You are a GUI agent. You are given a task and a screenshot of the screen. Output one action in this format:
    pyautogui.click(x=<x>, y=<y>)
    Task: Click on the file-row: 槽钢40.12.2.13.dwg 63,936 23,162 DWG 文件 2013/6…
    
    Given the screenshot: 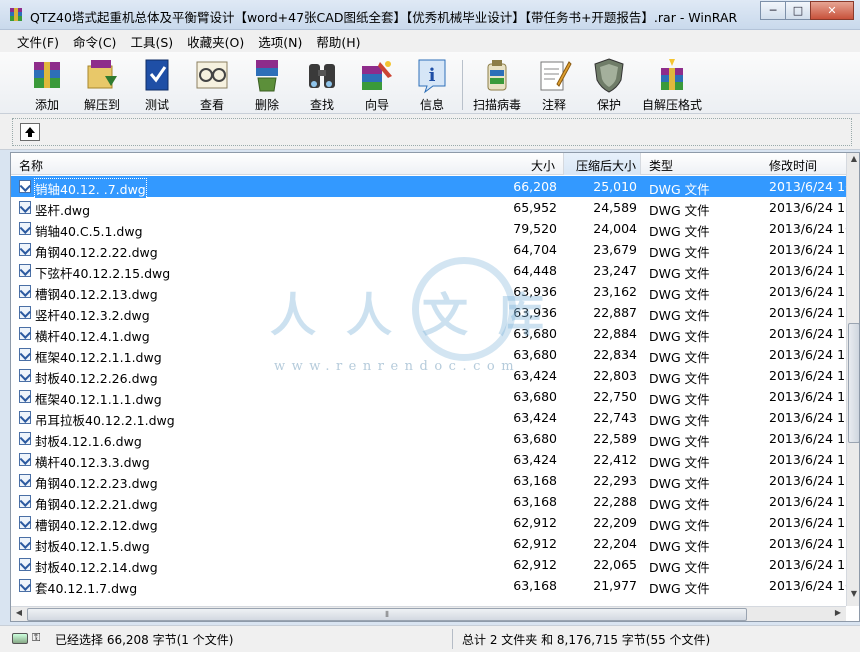 What is the action you would take?
    pyautogui.click(x=432, y=291)
    